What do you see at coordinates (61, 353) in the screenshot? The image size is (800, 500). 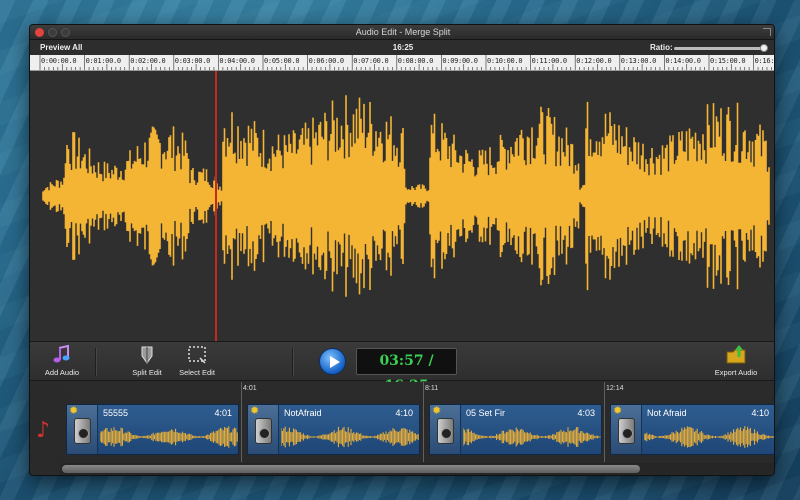 I see `music-notes-icon` at bounding box center [61, 353].